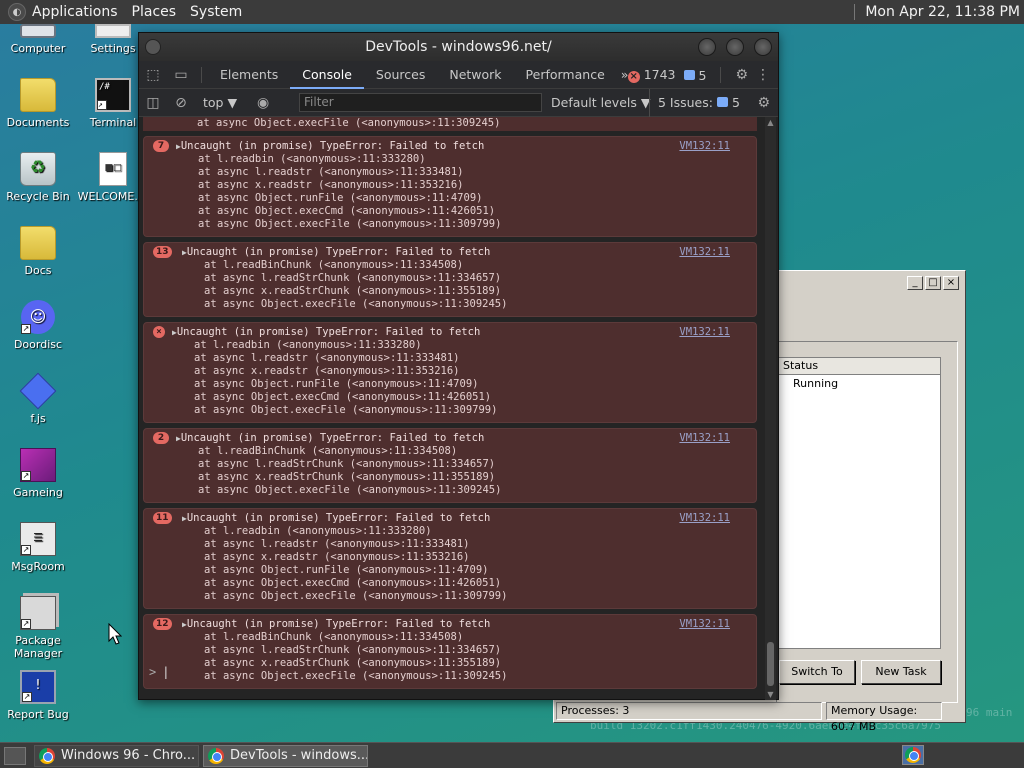 The height and width of the screenshot is (768, 1024). Describe the element at coordinates (735, 47) in the screenshot. I see `maximize-button` at that location.